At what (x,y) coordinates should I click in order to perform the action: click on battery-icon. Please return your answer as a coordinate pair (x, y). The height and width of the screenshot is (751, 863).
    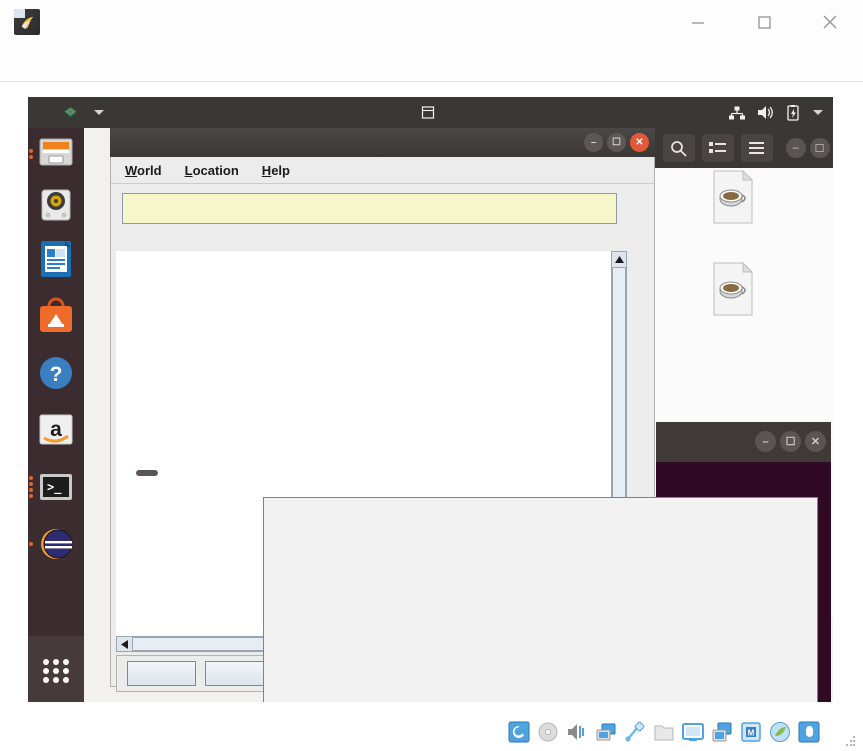
    Looking at the image, I should click on (793, 112).